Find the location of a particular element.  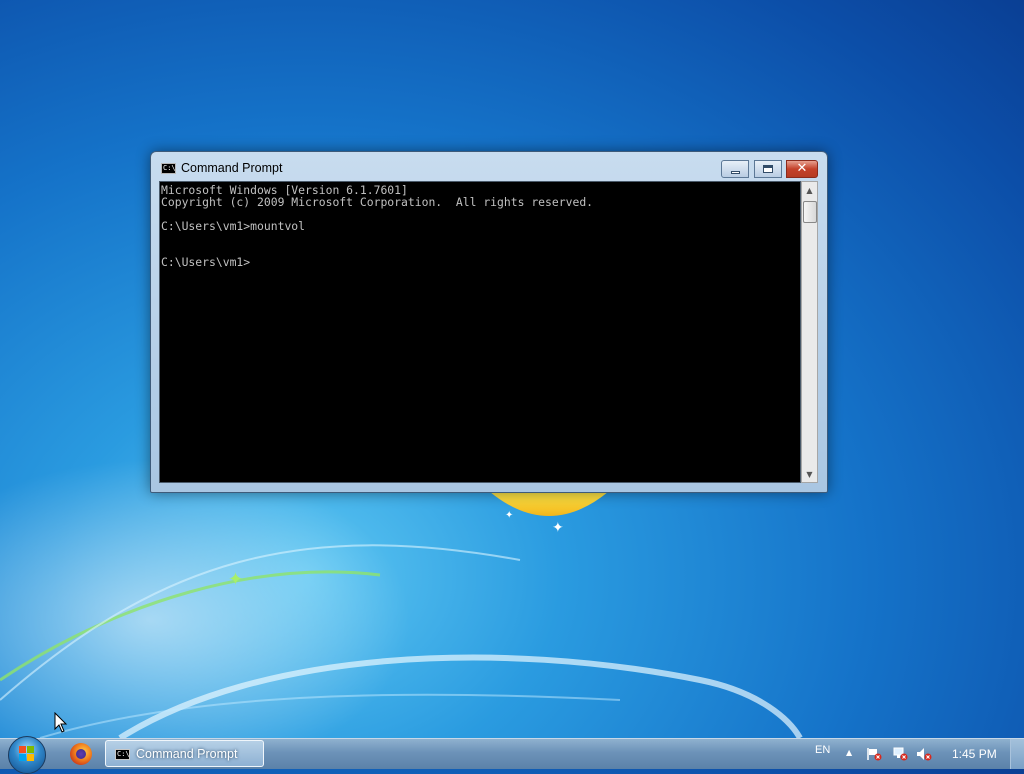

windows-logo-icon is located at coordinates (27, 754).